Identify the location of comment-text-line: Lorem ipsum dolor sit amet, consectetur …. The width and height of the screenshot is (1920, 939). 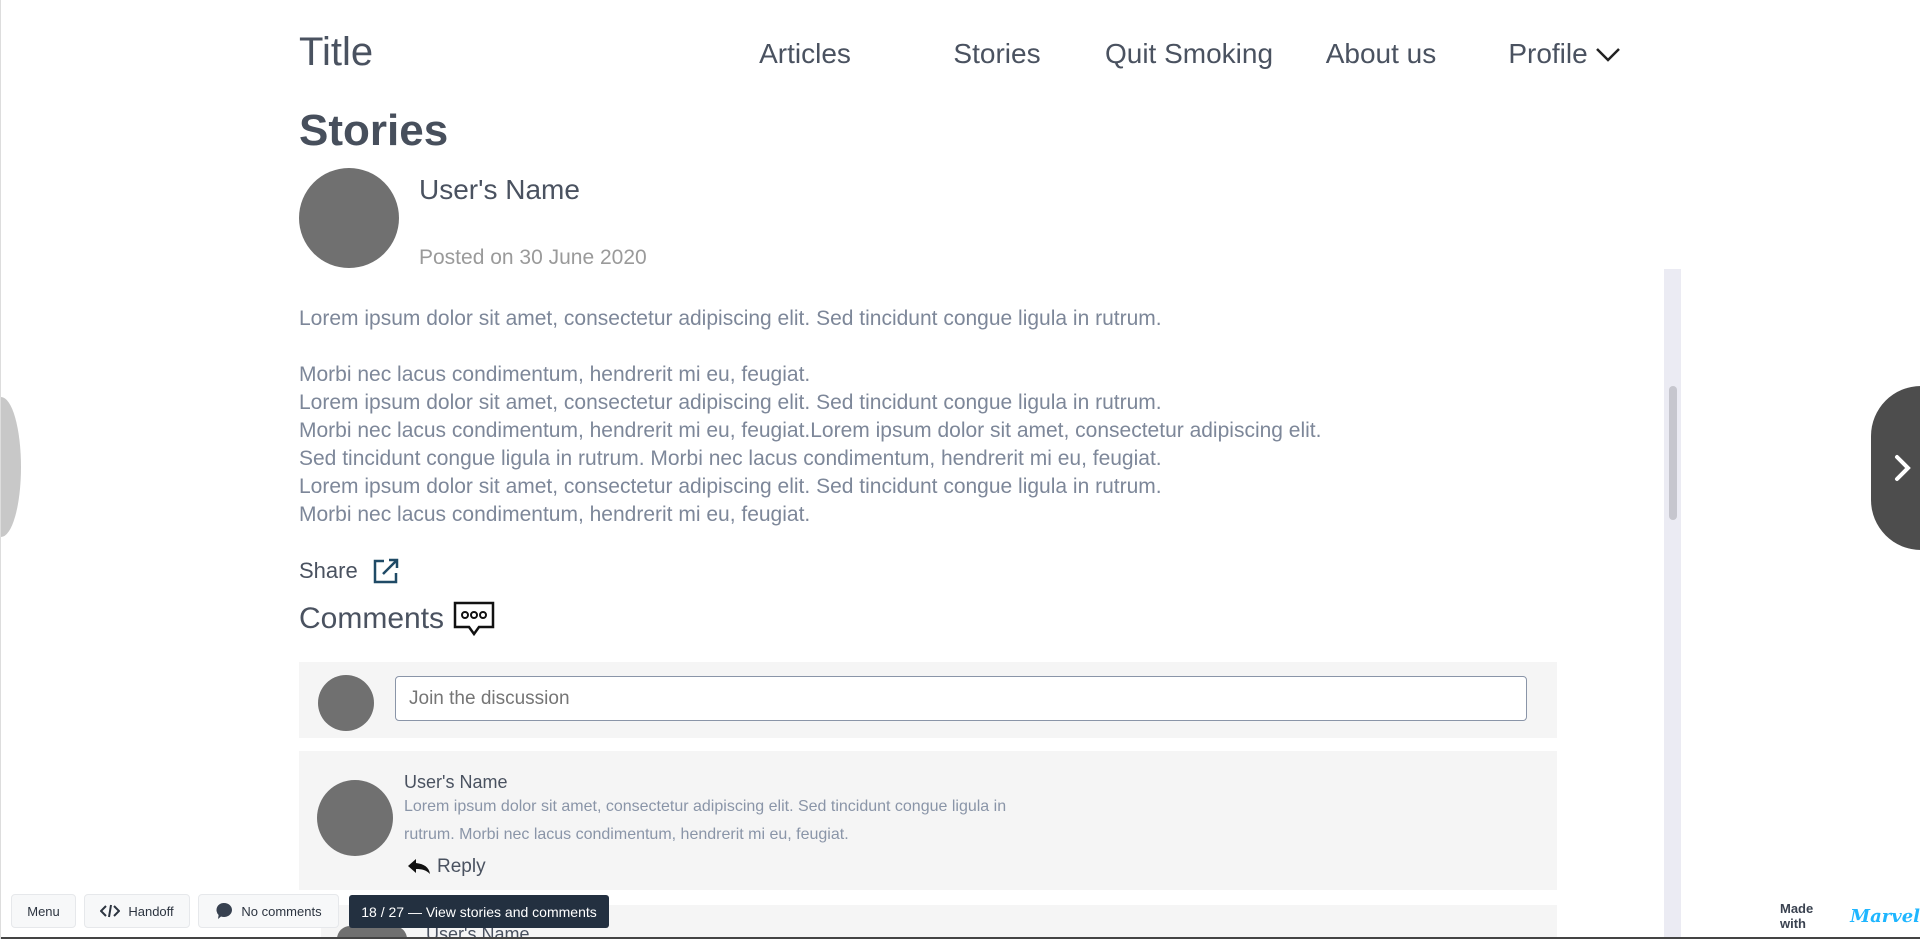
(705, 806).